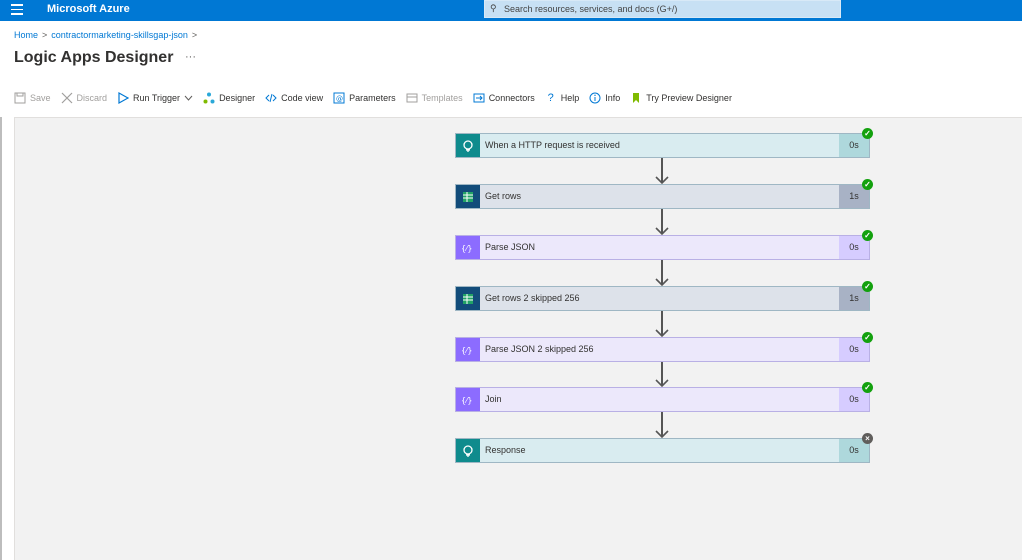  What do you see at coordinates (505, 450) in the screenshot?
I see `step-label: Response` at bounding box center [505, 450].